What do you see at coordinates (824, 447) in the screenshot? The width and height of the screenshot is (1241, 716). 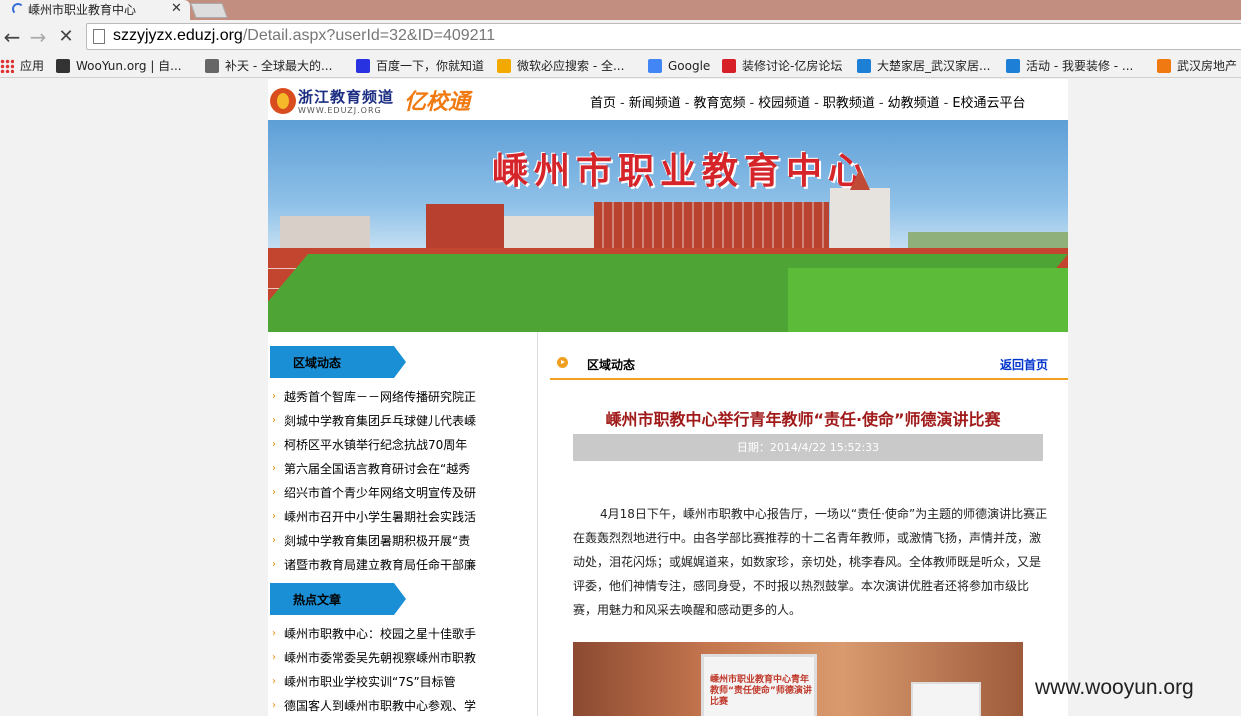 I see `date-value: 2014/4/22 15:52:33` at bounding box center [824, 447].